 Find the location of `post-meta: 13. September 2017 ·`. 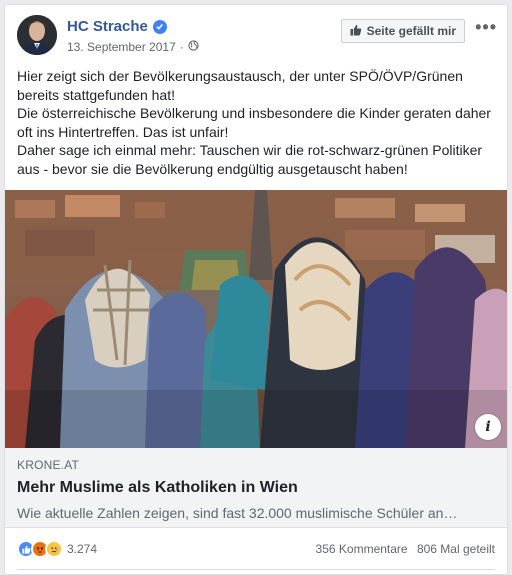

post-meta: 13. September 2017 · is located at coordinates (133, 47).